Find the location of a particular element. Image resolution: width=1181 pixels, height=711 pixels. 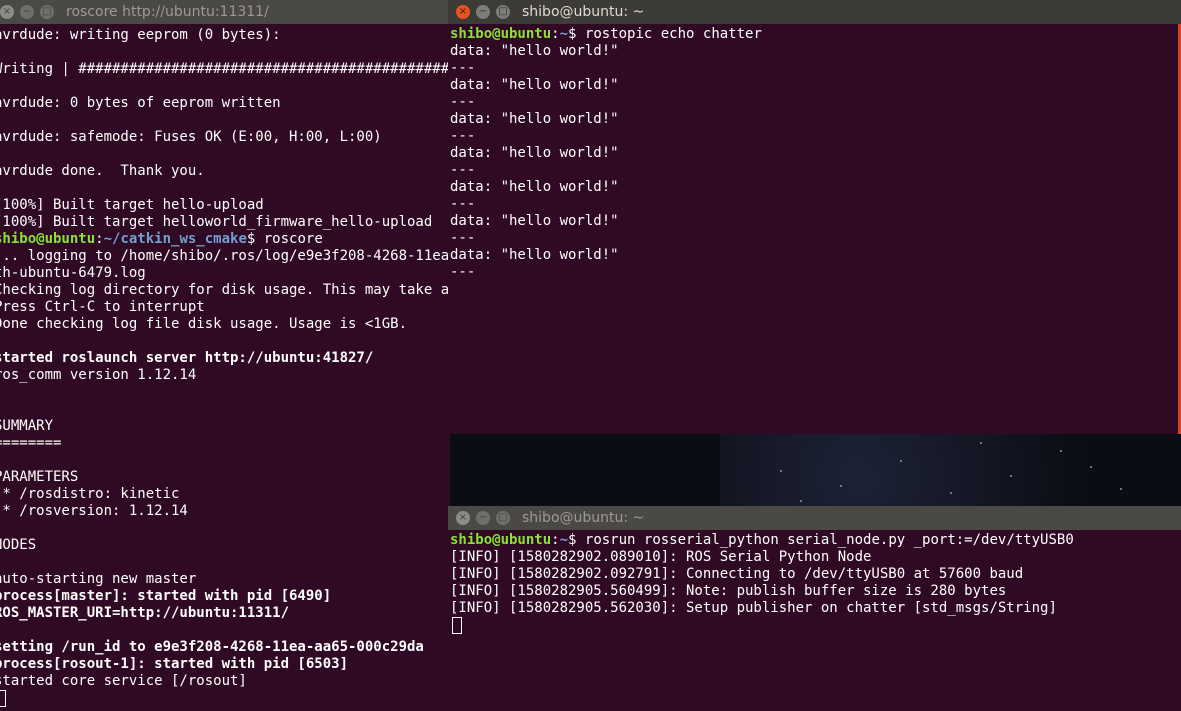

output-text: avrdude done. Thank you. is located at coordinates (102, 171).